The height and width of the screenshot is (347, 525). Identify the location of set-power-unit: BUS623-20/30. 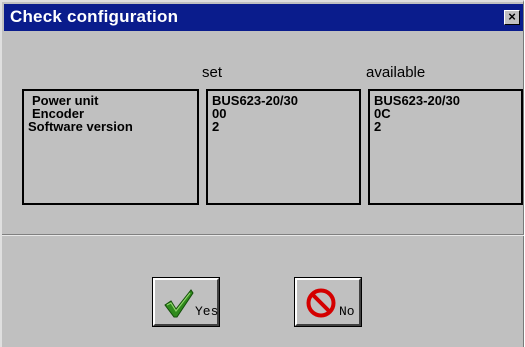
(255, 100).